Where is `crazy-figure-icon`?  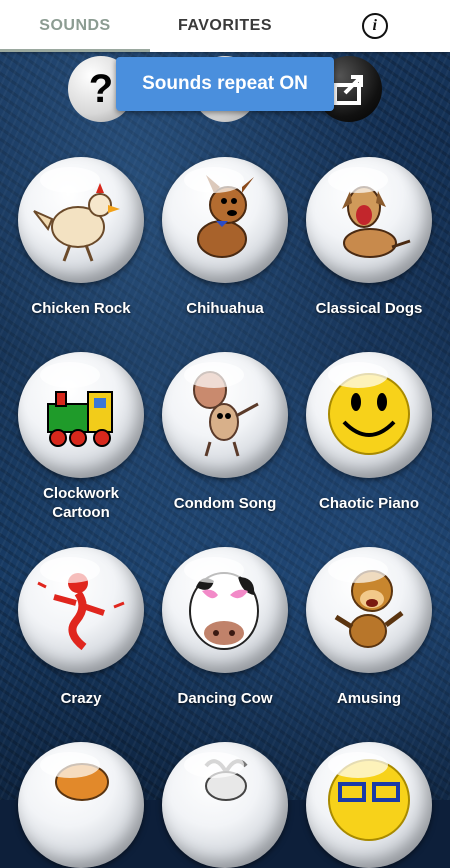
crazy-figure-icon is located at coordinates (81, 612).